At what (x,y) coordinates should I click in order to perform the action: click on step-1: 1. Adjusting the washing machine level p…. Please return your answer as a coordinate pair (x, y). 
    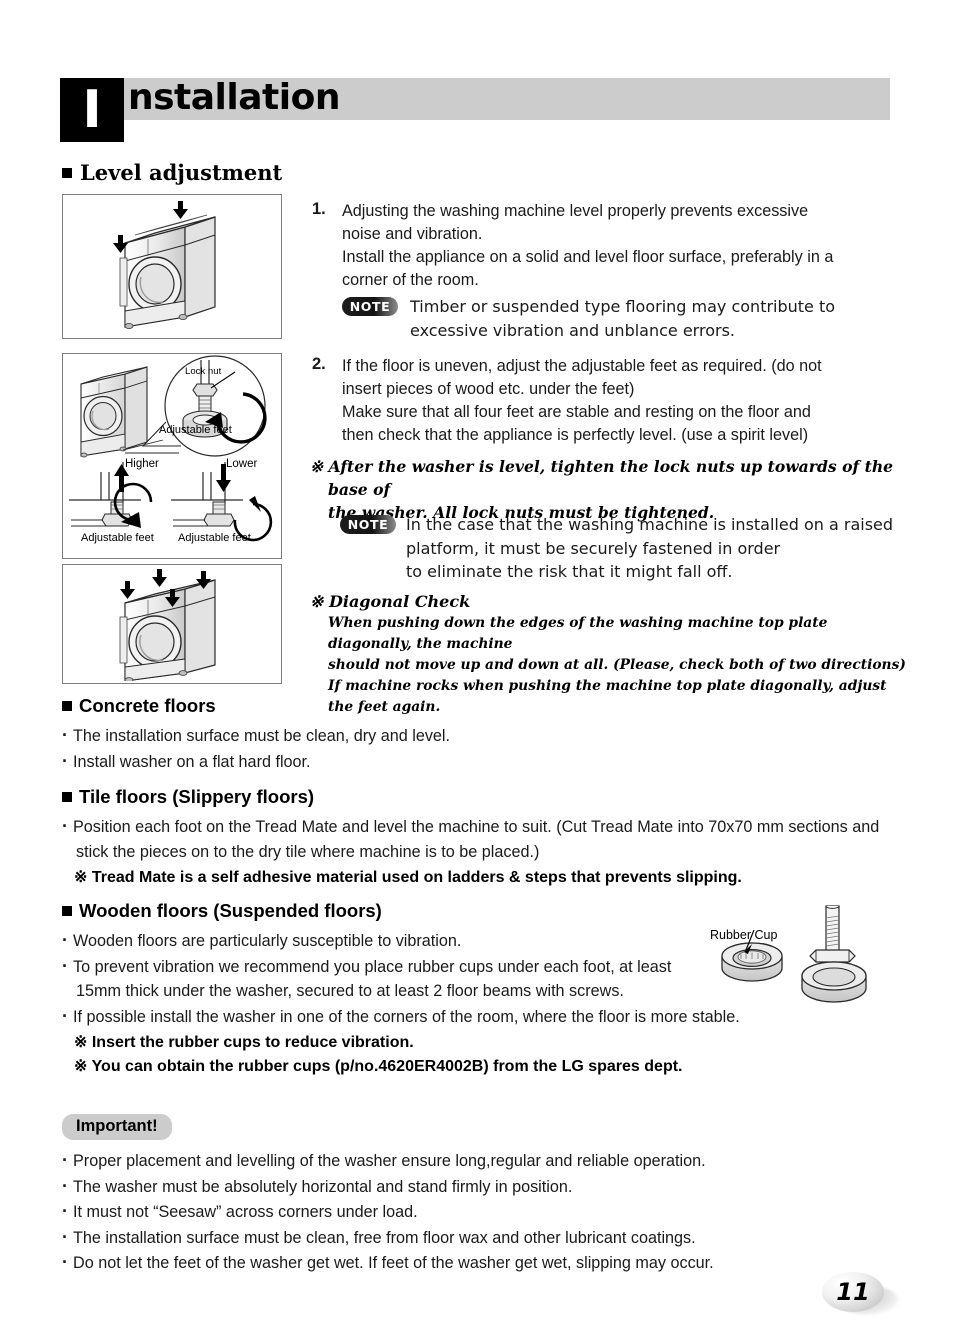
    Looking at the image, I should click on (607, 271).